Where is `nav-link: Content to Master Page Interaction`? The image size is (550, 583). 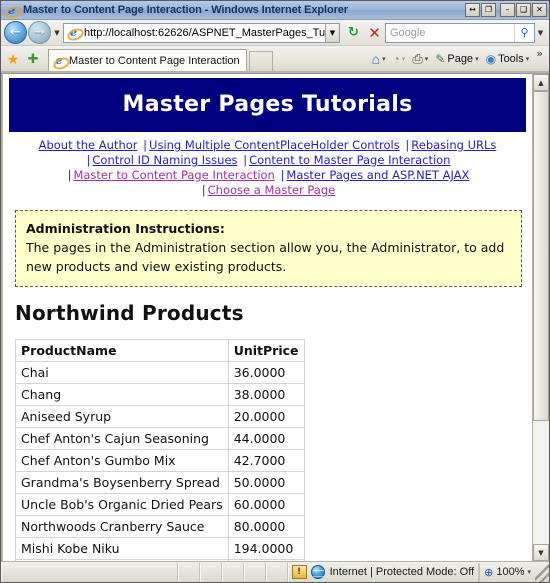
nav-link: Content to Master Page Interaction is located at coordinates (349, 160).